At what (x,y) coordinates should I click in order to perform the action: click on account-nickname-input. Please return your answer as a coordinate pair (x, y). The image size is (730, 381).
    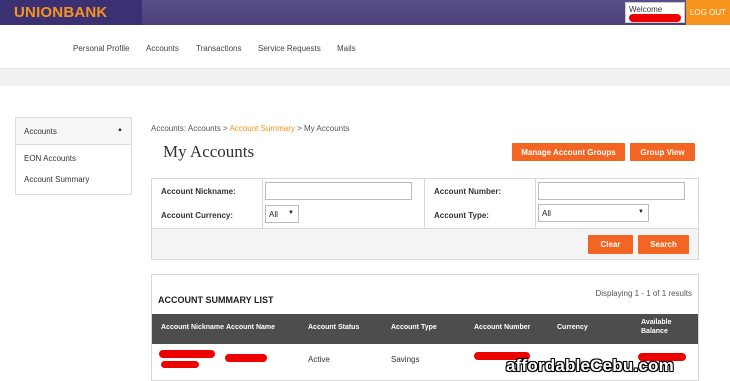
    Looking at the image, I should click on (338, 191).